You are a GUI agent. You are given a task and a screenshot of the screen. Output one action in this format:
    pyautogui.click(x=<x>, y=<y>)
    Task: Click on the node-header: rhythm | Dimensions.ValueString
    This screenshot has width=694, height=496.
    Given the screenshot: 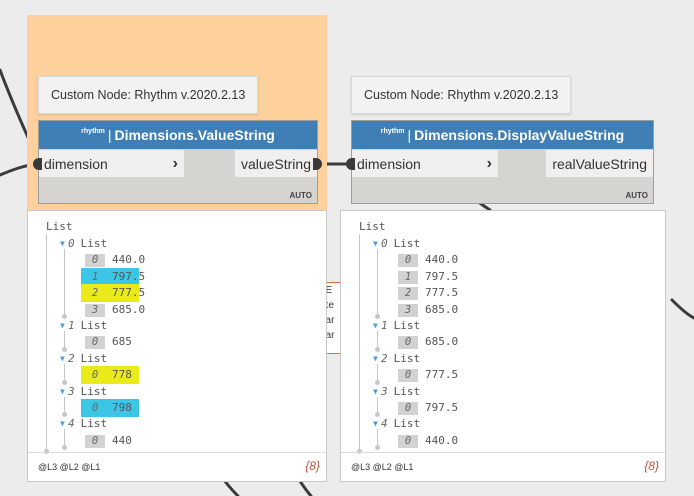 What is the action you would take?
    pyautogui.click(x=178, y=135)
    